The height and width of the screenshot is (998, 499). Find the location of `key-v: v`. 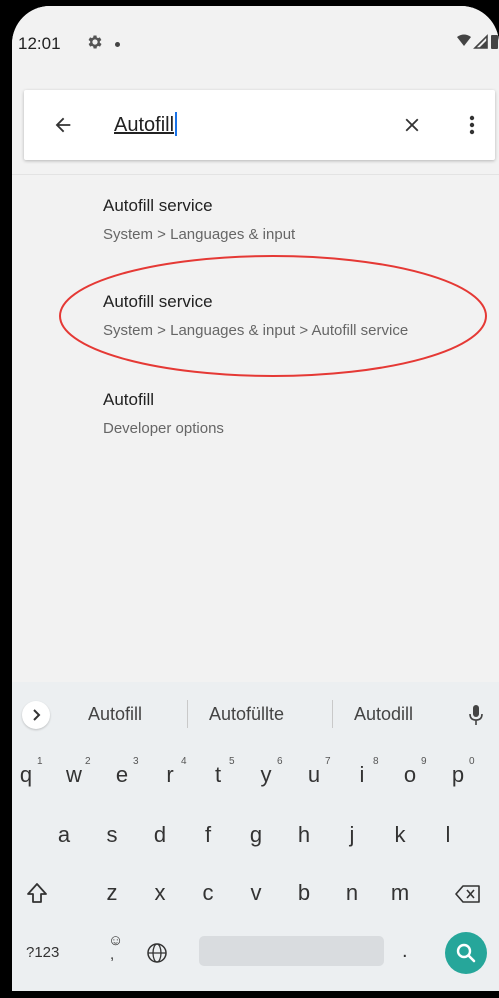

key-v: v is located at coordinates (256, 893).